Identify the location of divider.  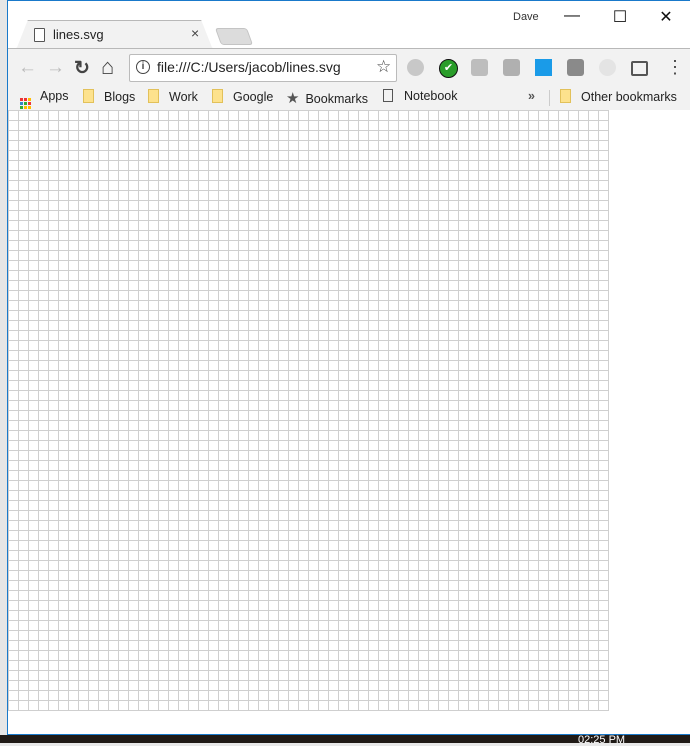
(549, 98).